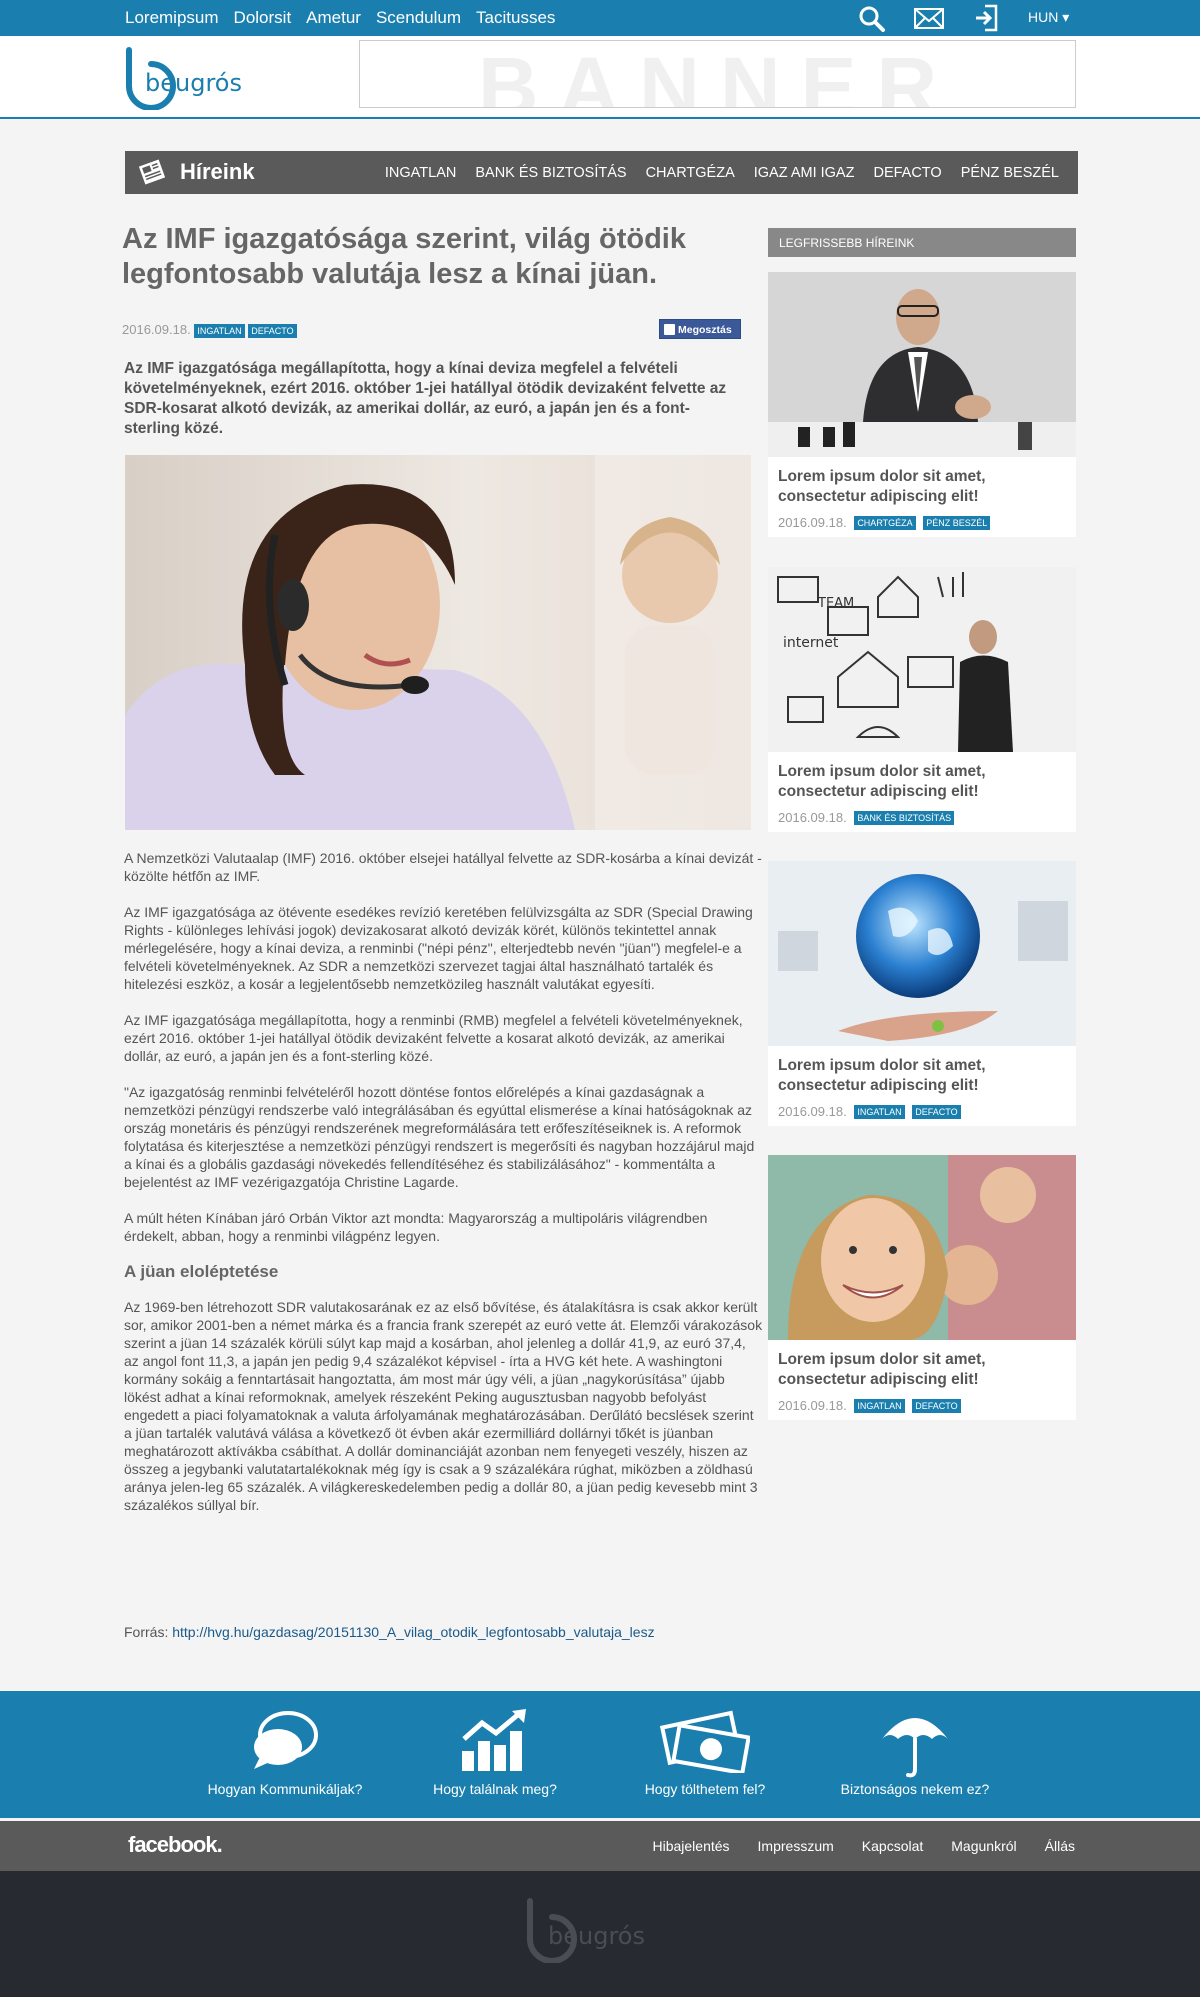 Image resolution: width=1200 pixels, height=1997 pixels. I want to click on footer-link-kapcsolat: Kapcsolat, so click(892, 1846).